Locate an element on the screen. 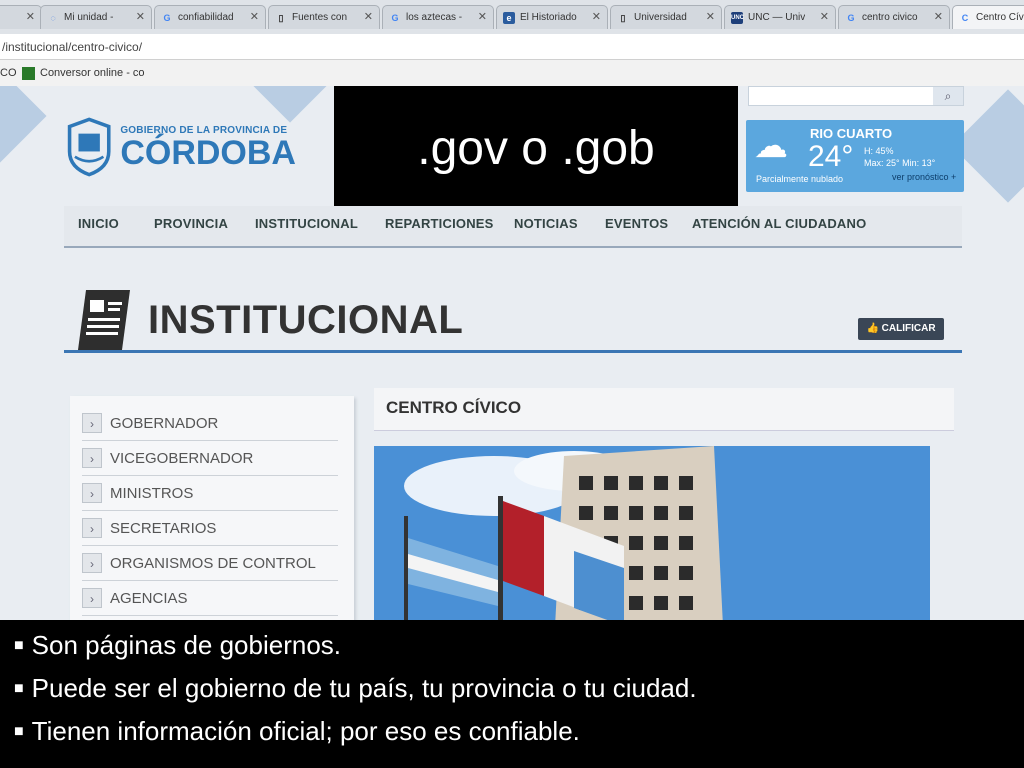 The width and height of the screenshot is (1024, 768). weather-minmax: Max: 25° Min: 13° is located at coordinates (900, 163).